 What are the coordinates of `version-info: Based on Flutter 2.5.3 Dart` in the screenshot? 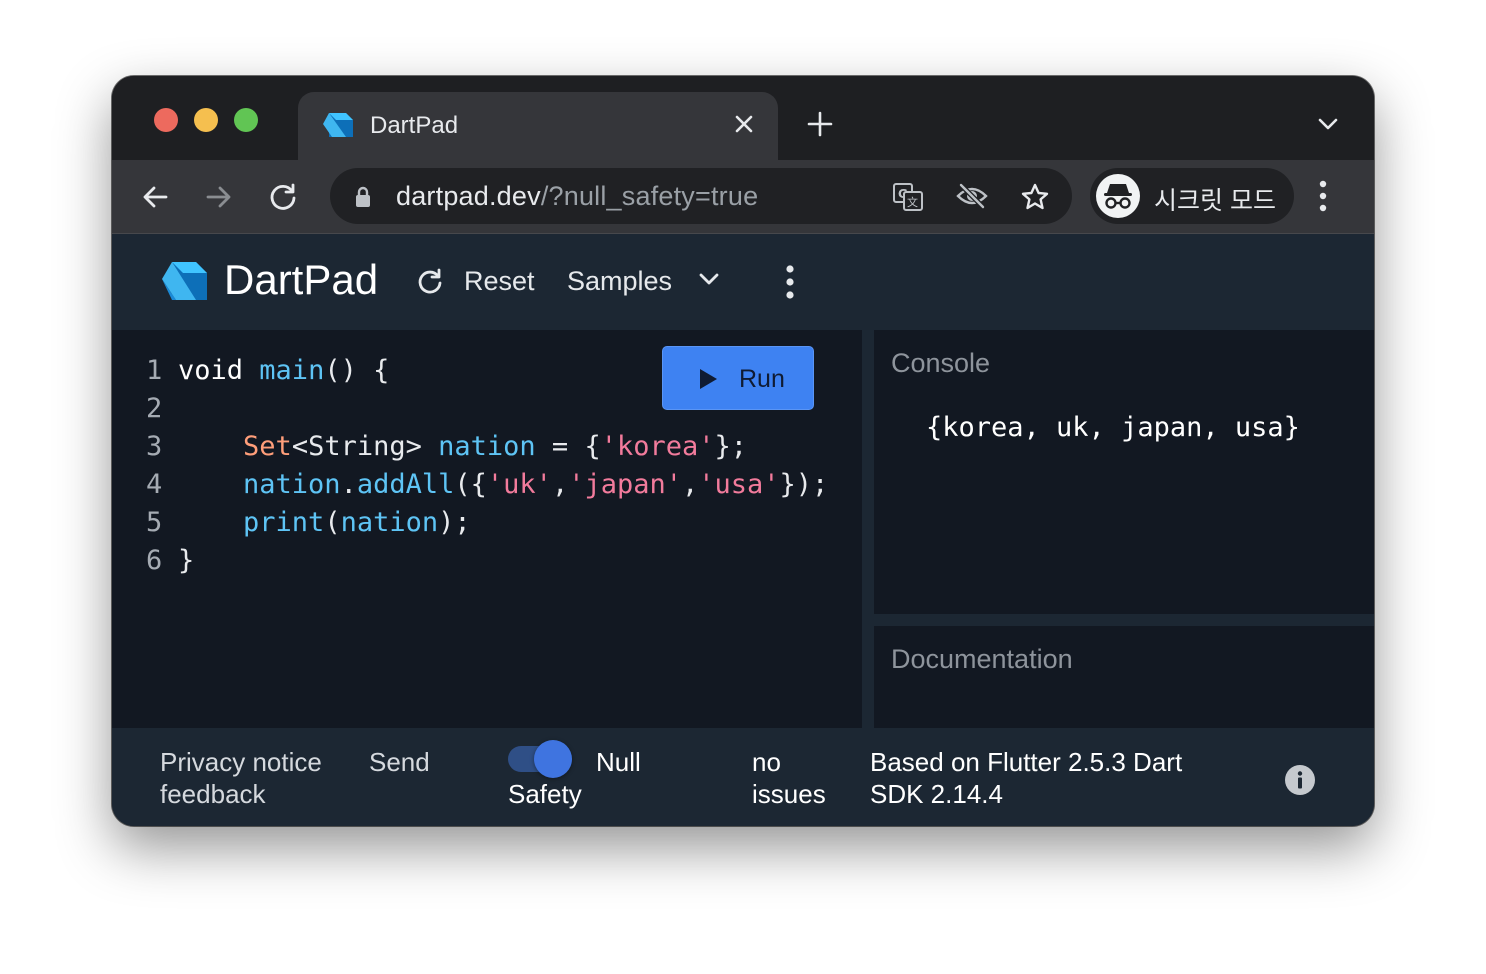 It's located at (1026, 762).